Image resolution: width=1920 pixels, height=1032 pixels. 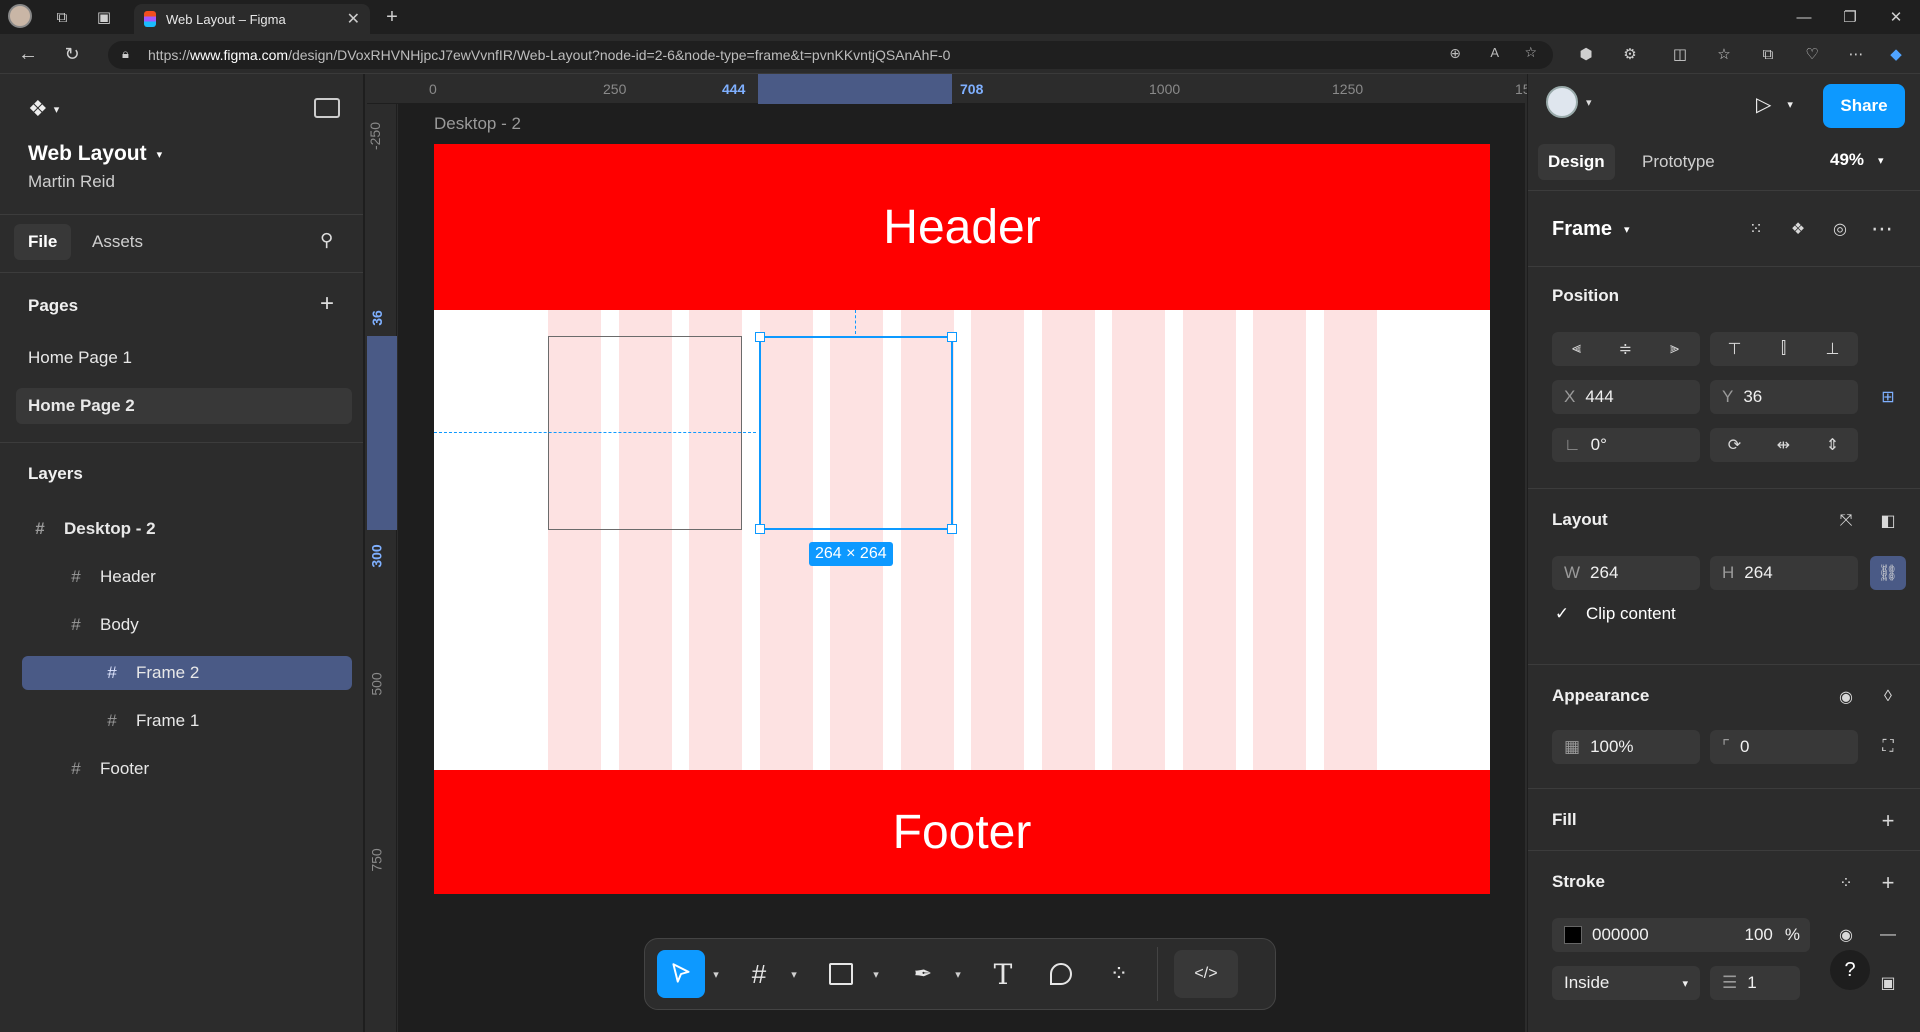 I want to click on frame-title-label: Desktop - 2, so click(x=477, y=124).